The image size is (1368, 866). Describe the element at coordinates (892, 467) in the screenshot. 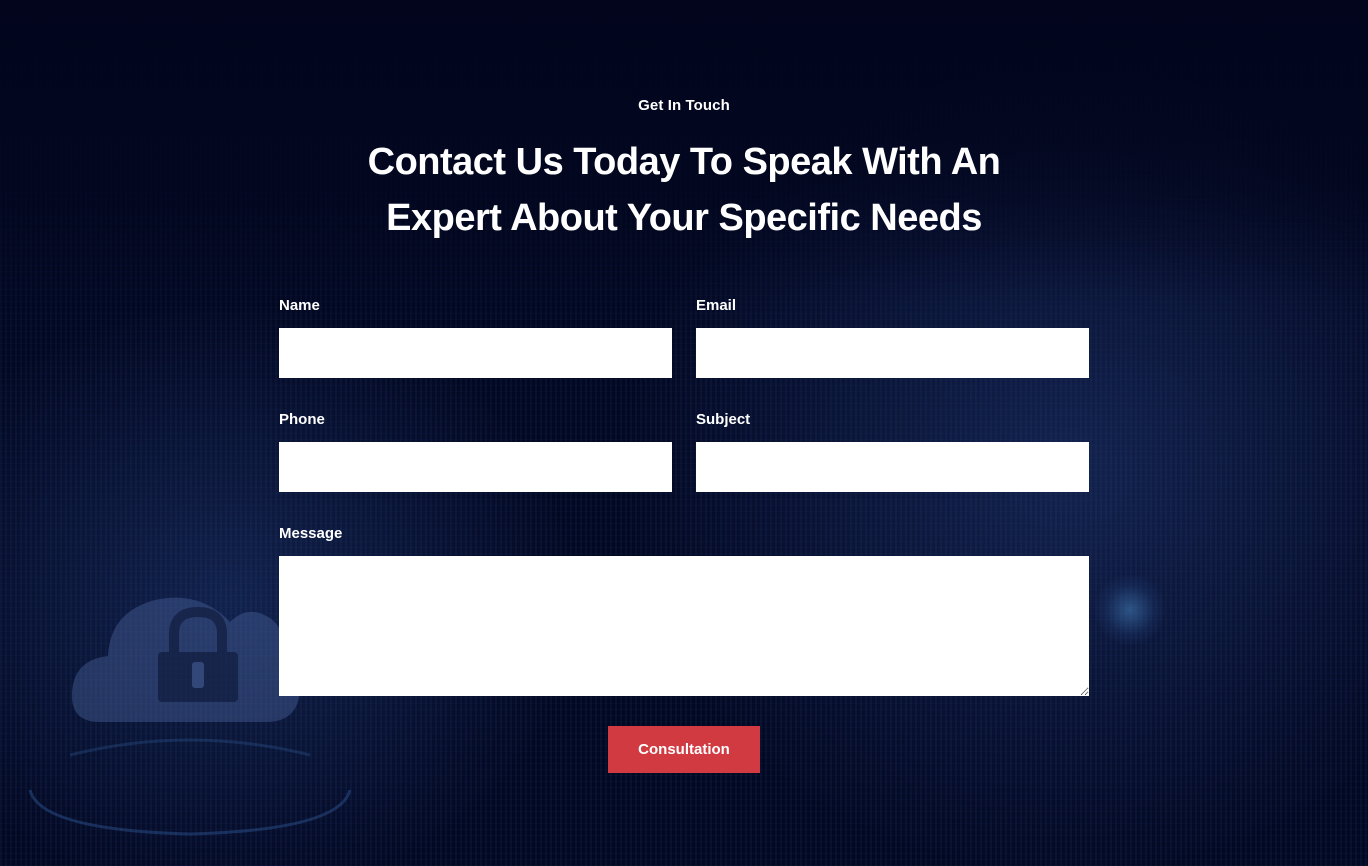

I see `subject-field` at that location.